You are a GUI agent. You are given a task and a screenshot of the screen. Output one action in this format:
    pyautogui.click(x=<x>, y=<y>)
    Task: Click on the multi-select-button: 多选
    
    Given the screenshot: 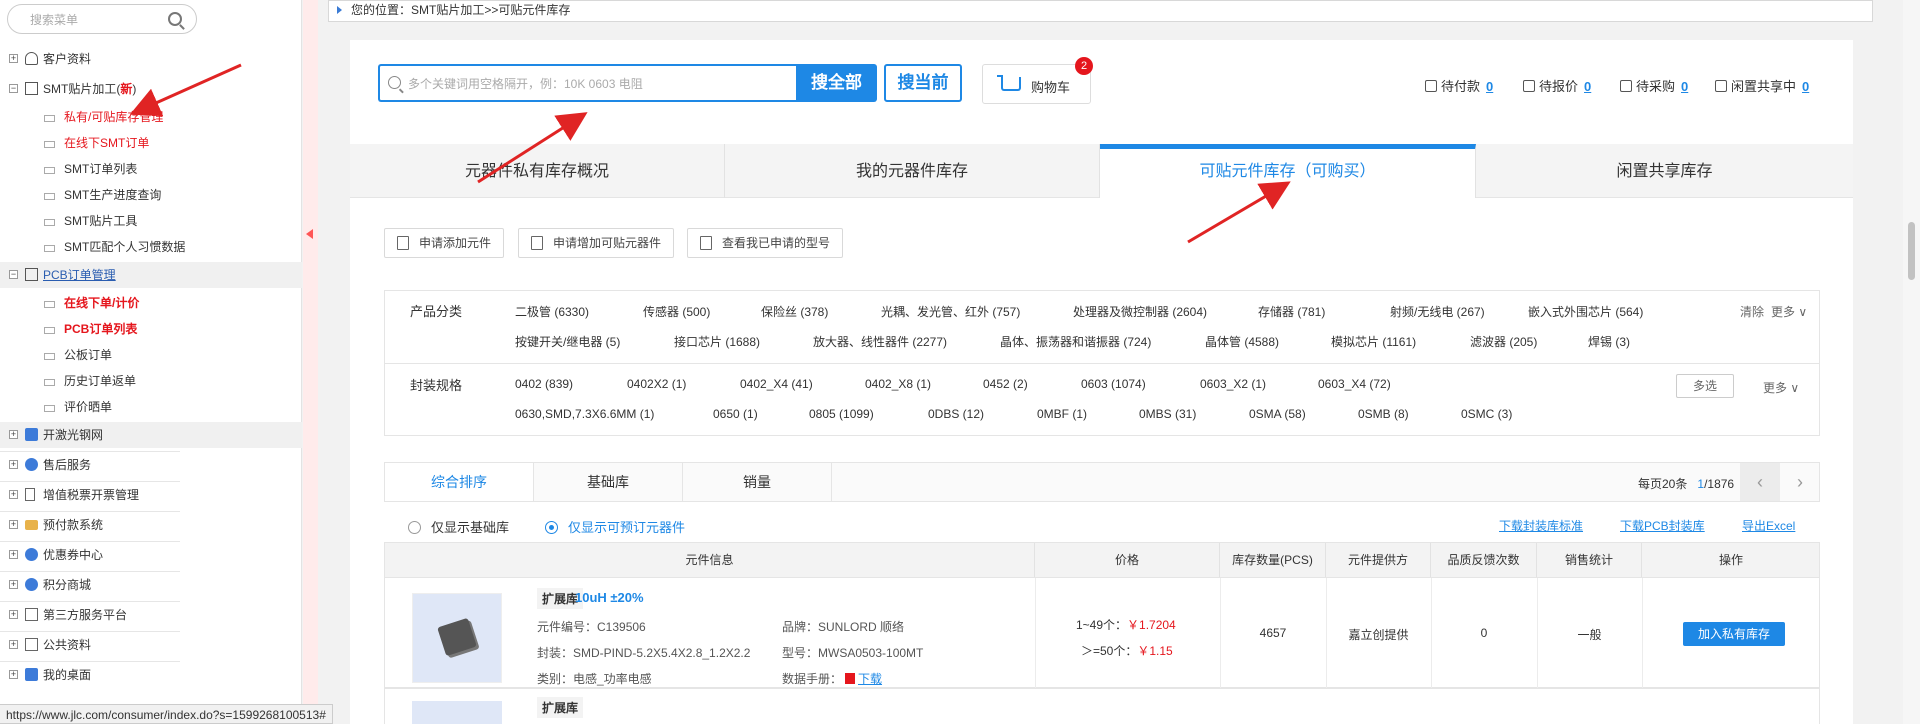 What is the action you would take?
    pyautogui.click(x=1705, y=386)
    